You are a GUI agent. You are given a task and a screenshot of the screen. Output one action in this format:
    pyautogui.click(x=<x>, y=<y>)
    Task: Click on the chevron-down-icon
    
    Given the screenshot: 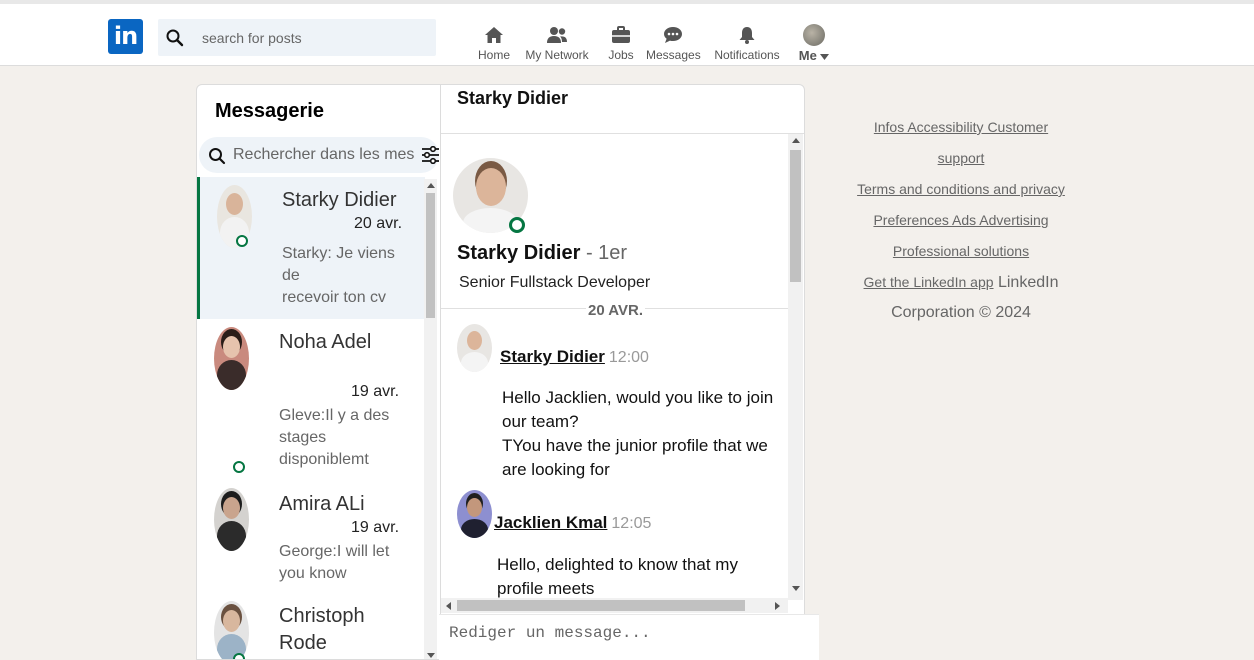 What is the action you would take?
    pyautogui.click(x=825, y=57)
    